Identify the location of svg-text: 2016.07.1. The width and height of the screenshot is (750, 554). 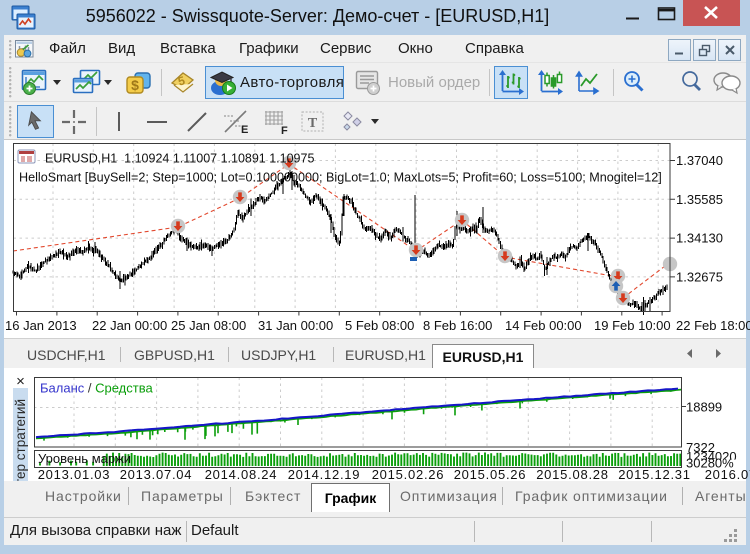
(727, 474).